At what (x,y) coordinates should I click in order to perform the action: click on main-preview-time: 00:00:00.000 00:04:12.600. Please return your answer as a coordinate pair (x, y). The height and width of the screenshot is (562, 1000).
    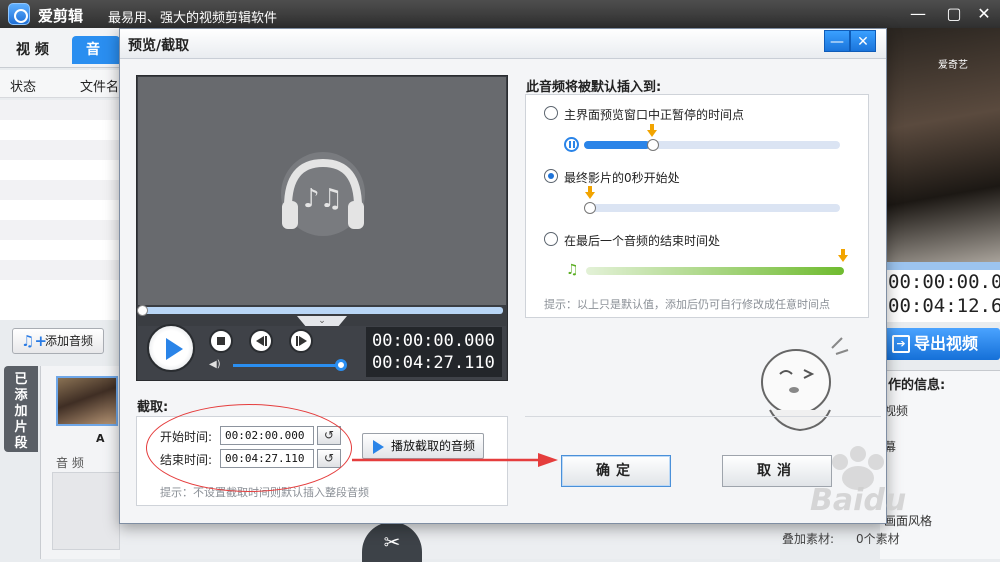
    Looking at the image, I should click on (943, 296).